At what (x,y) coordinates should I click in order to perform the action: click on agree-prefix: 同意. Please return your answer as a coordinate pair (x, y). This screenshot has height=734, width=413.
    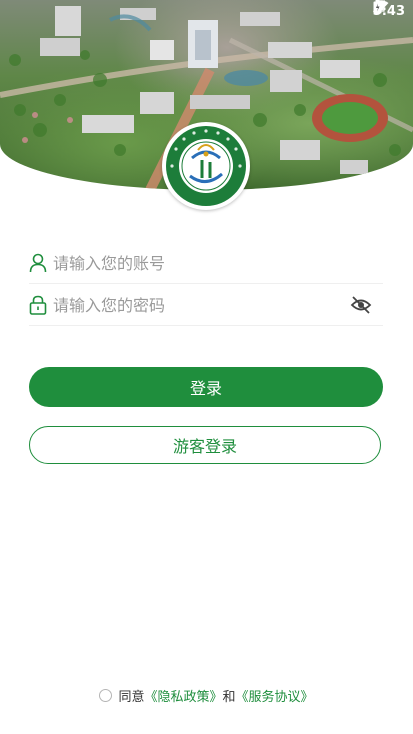
    Looking at the image, I should click on (131, 697).